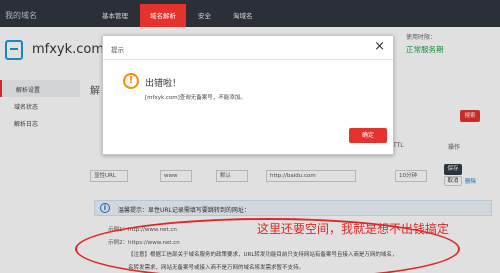 This screenshot has width=500, height=273. What do you see at coordinates (163, 84) in the screenshot?
I see `dialog-heading: 出错啦！` at bounding box center [163, 84].